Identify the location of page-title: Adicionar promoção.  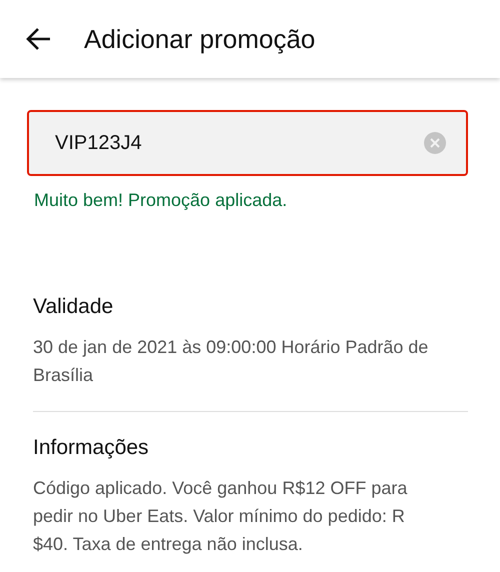
(200, 39).